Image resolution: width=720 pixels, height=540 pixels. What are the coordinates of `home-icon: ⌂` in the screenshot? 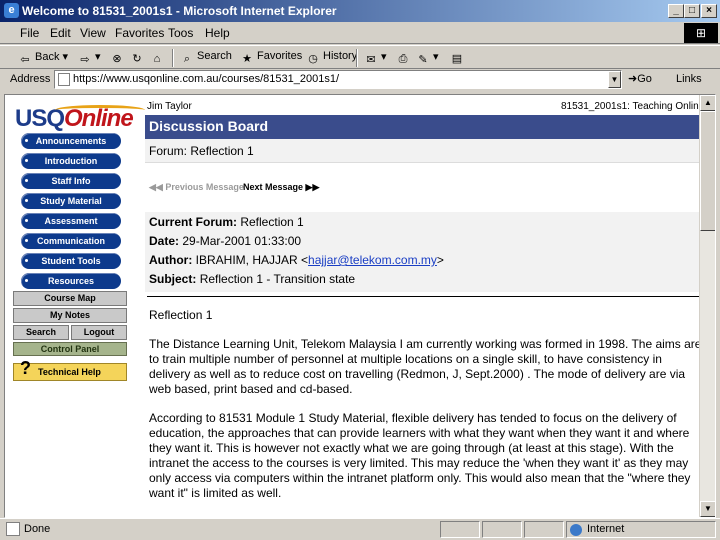 It's located at (157, 59).